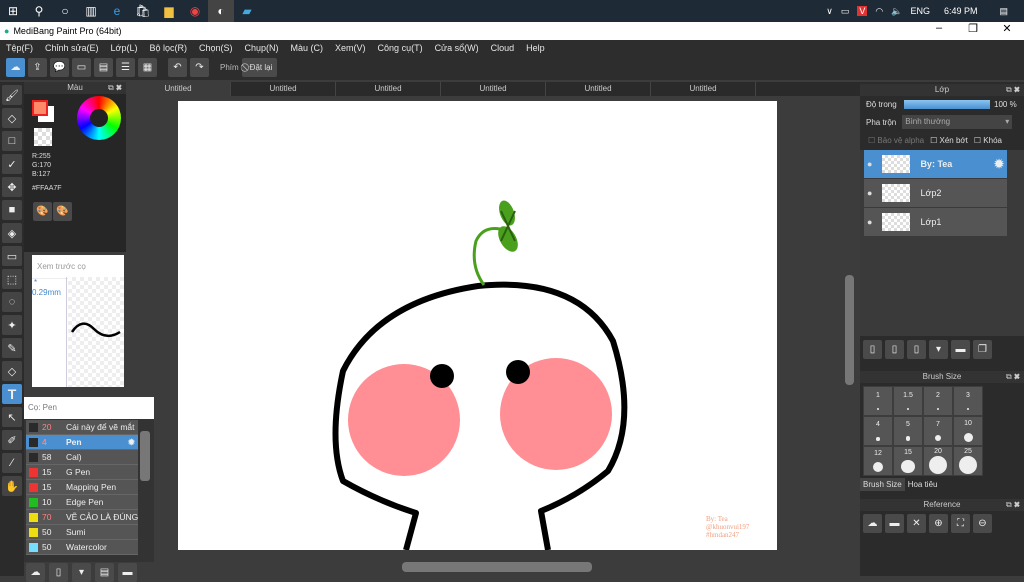  Describe the element at coordinates (845, 11) in the screenshot. I see `battery-icon: ▭` at that location.